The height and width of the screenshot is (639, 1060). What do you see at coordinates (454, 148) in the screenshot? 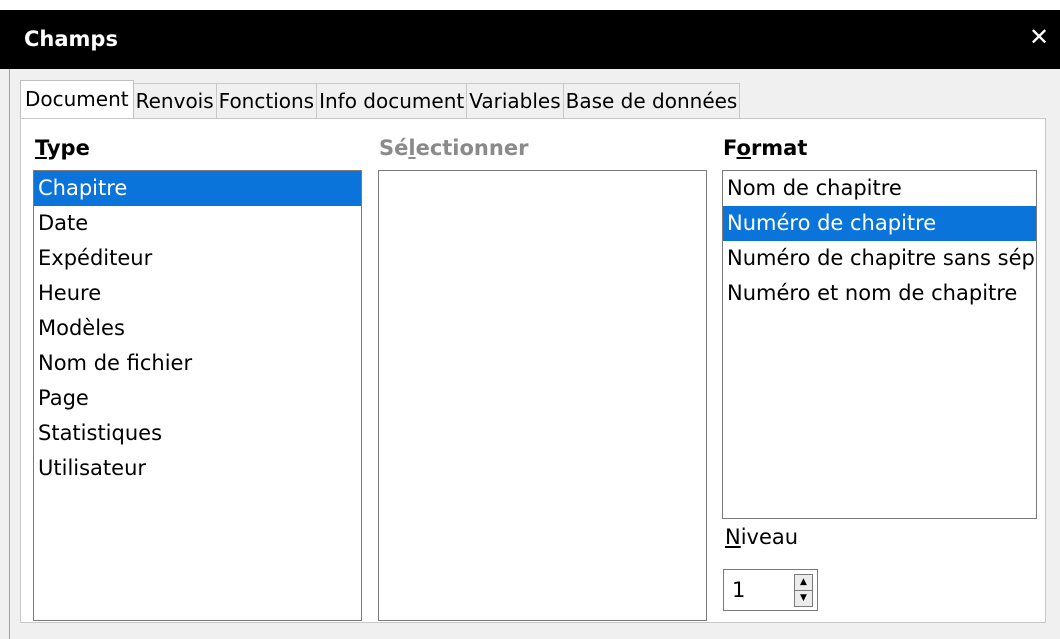
I see `select-label: Sélectionner` at bounding box center [454, 148].